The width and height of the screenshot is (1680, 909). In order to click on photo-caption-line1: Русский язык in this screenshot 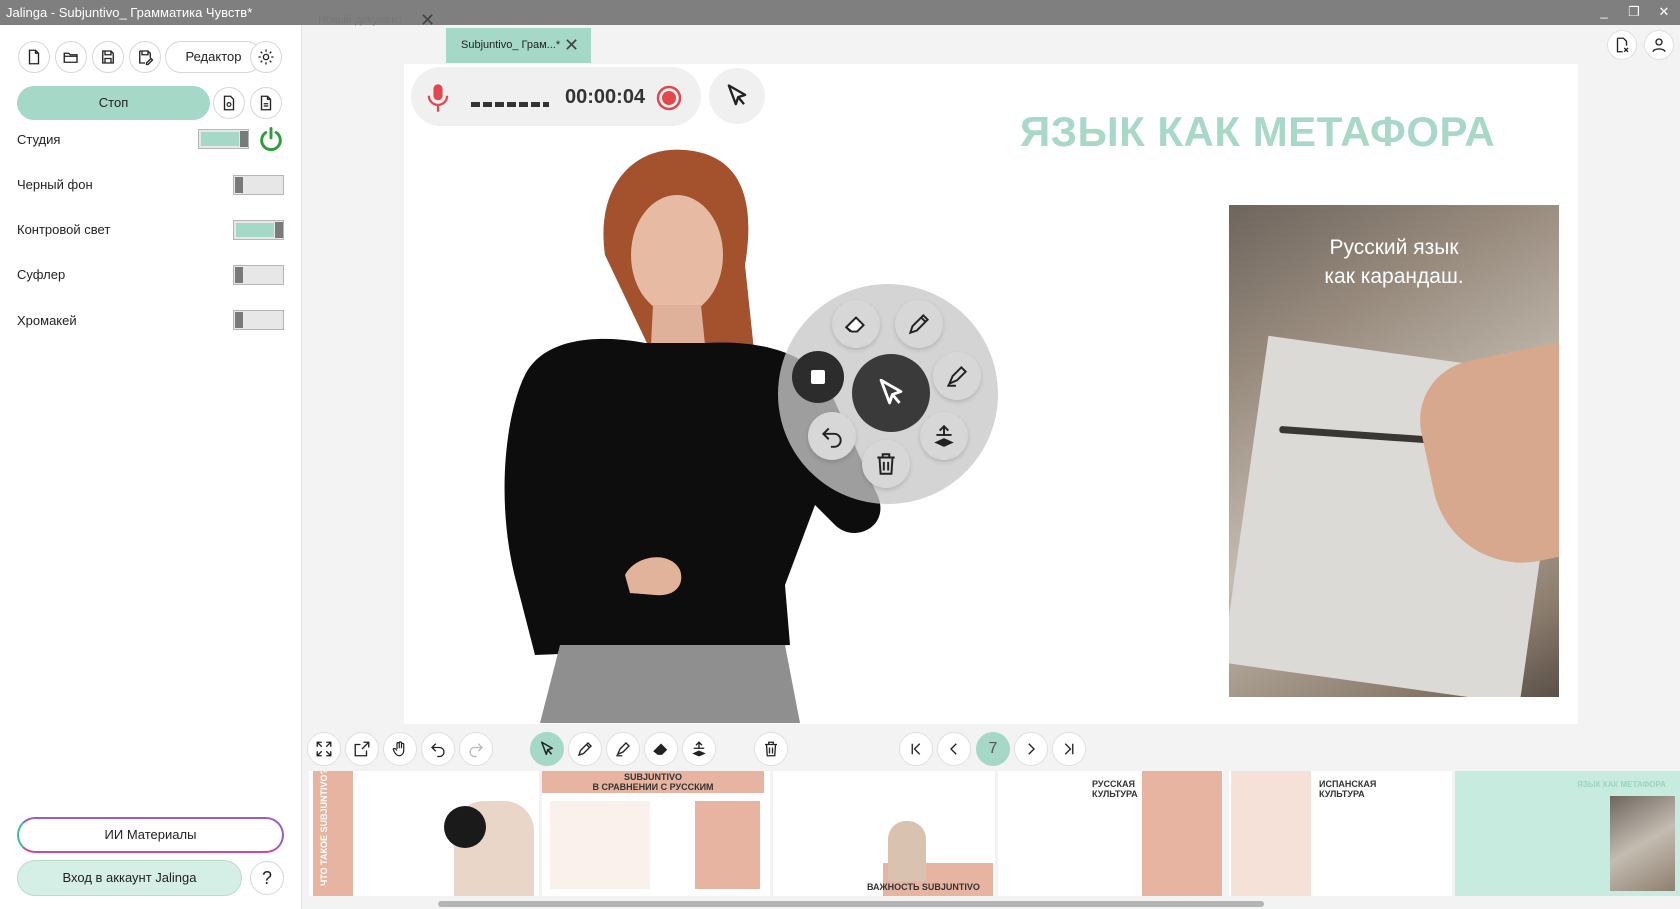, I will do `click(1394, 247)`.